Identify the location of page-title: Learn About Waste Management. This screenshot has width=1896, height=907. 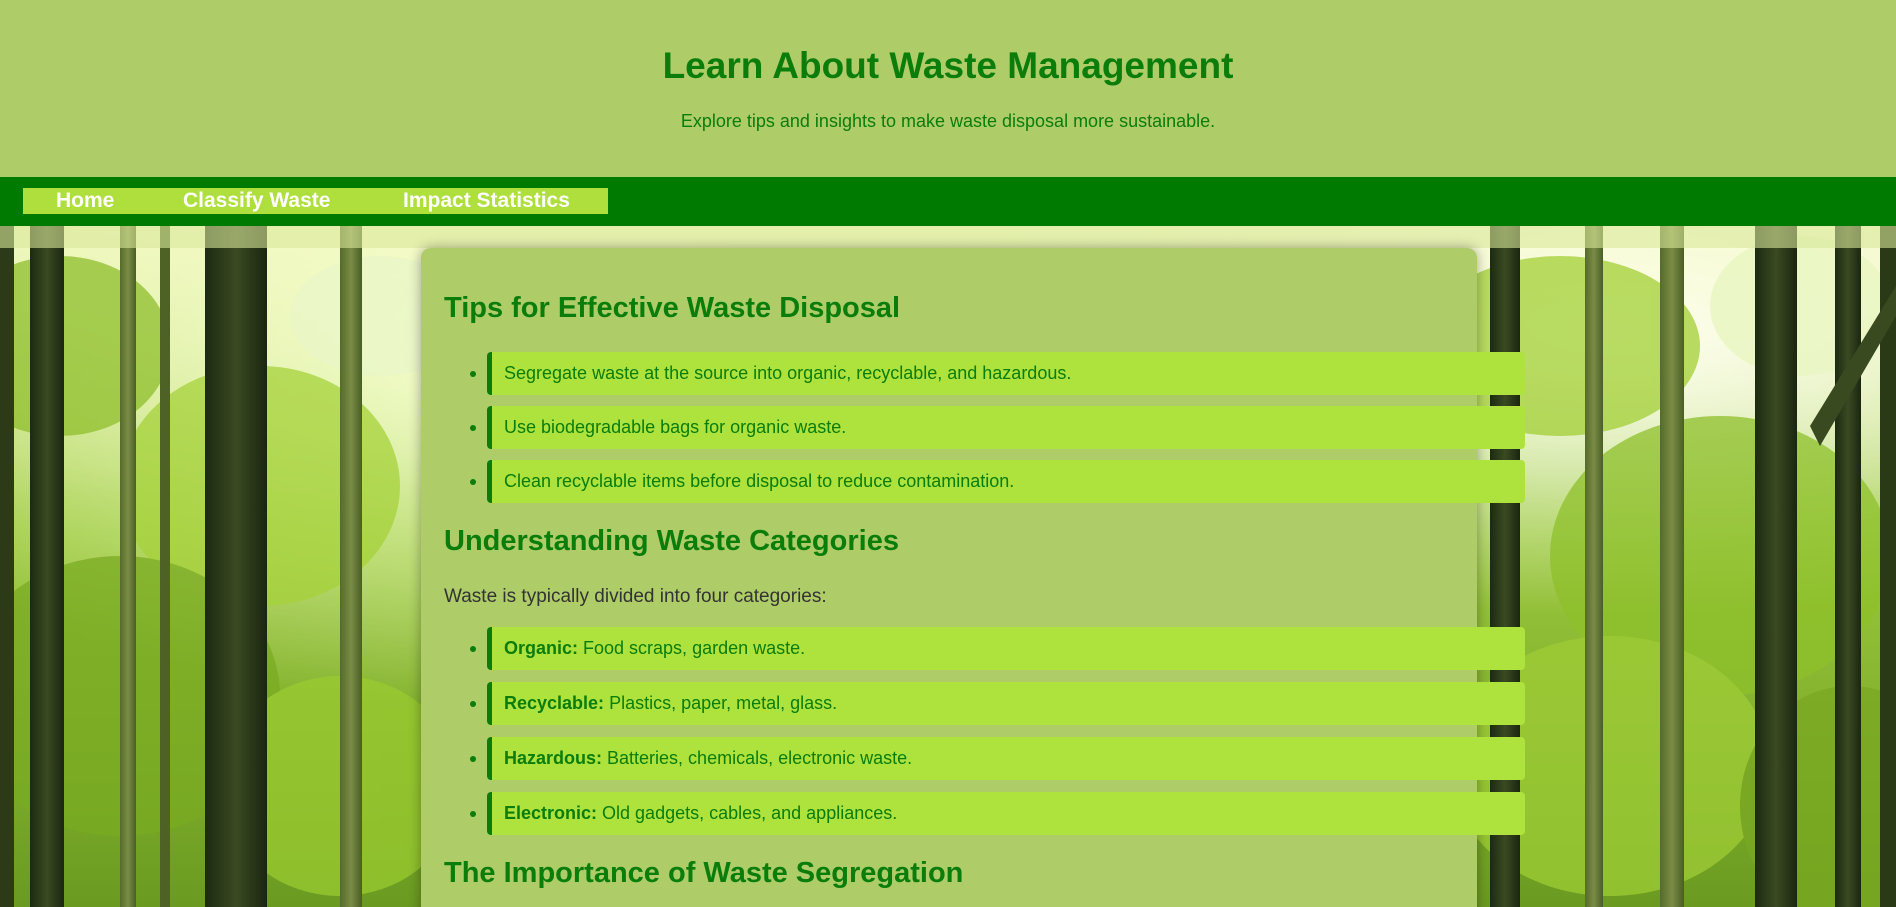
(948, 65).